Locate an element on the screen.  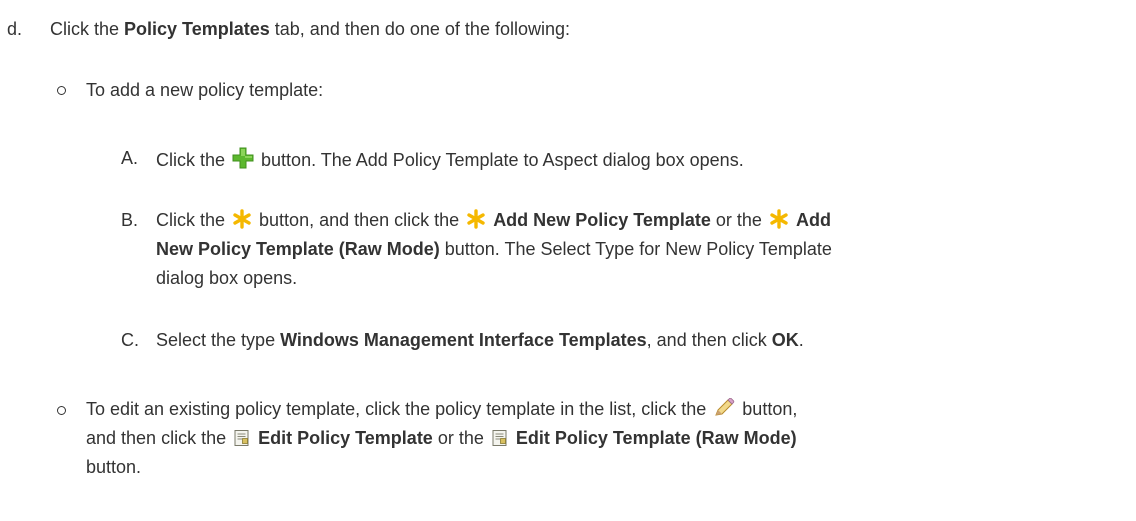
step-a-marker: A. is located at coordinates (130, 158).